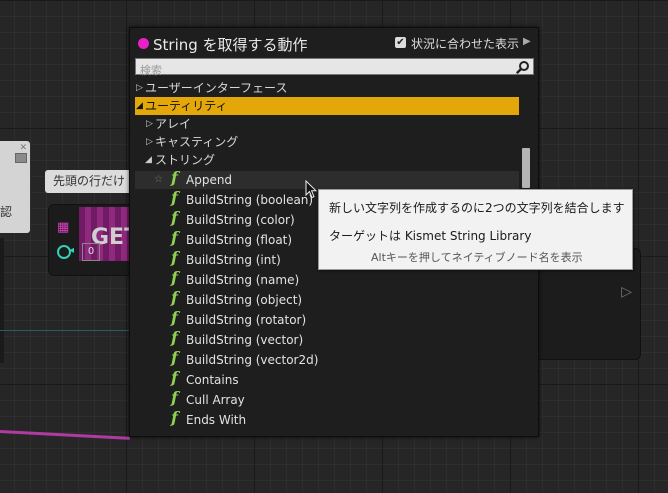 This screenshot has height=493, width=668. I want to click on function-item: f Ends With, so click(327, 418).